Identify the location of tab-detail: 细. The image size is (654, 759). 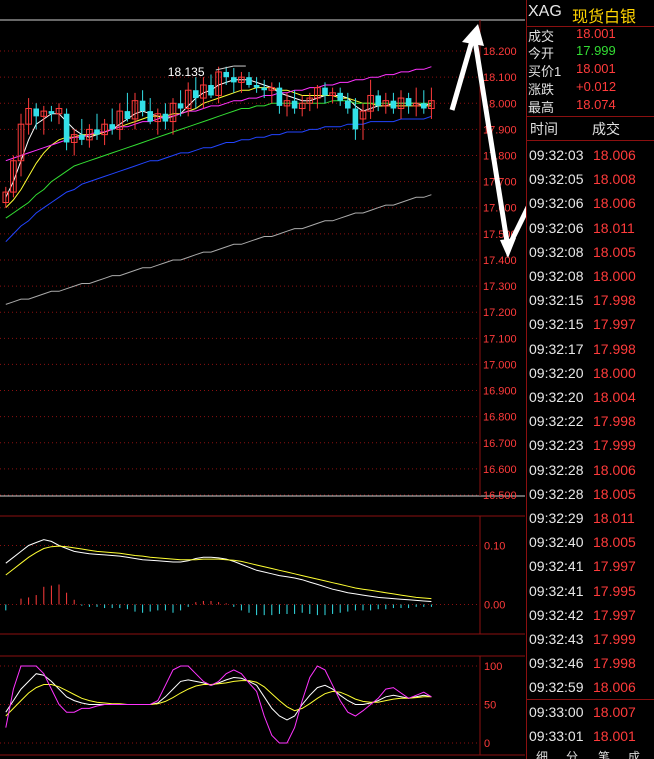
(542, 753).